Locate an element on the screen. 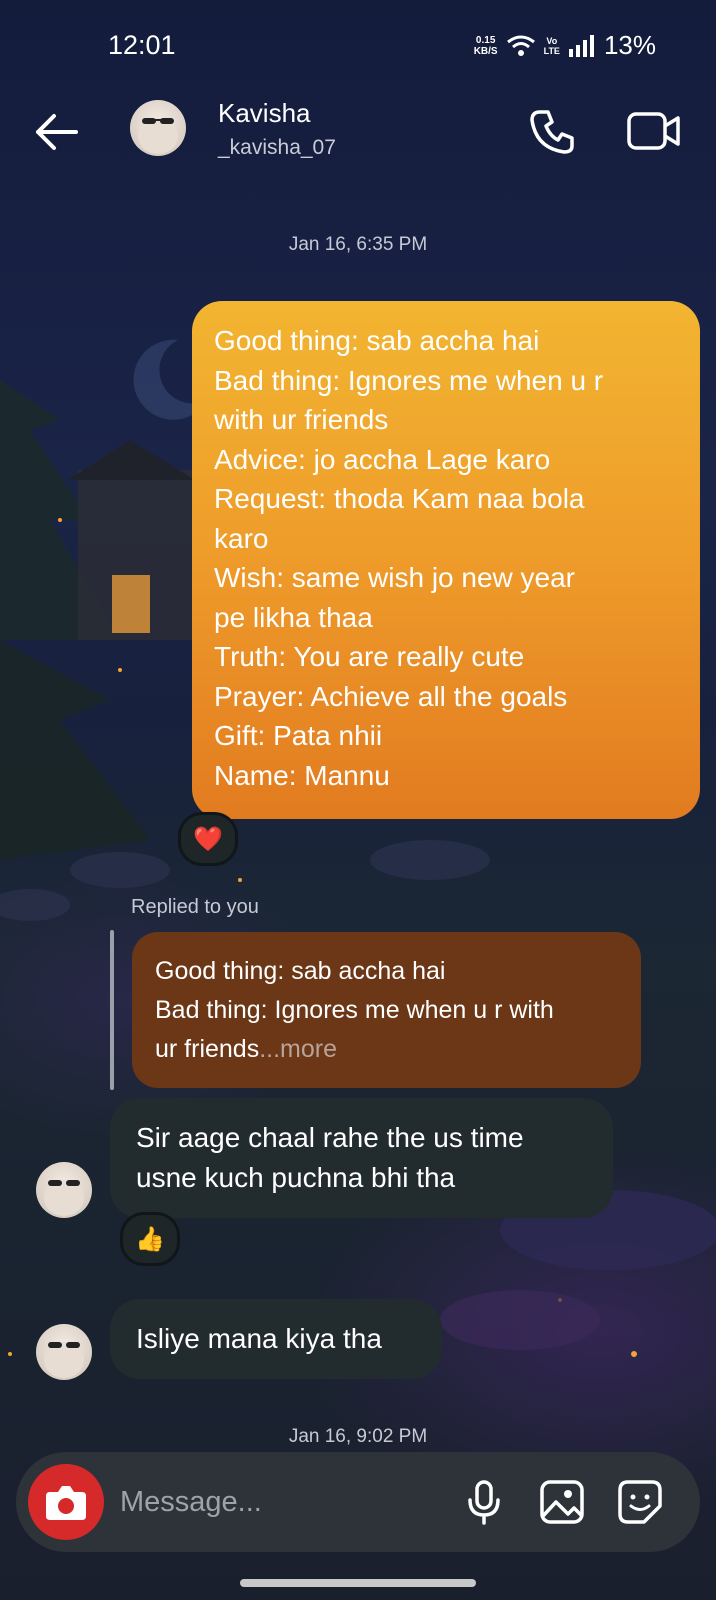  quote-line: Good thing: sab accha hai is located at coordinates (300, 971).